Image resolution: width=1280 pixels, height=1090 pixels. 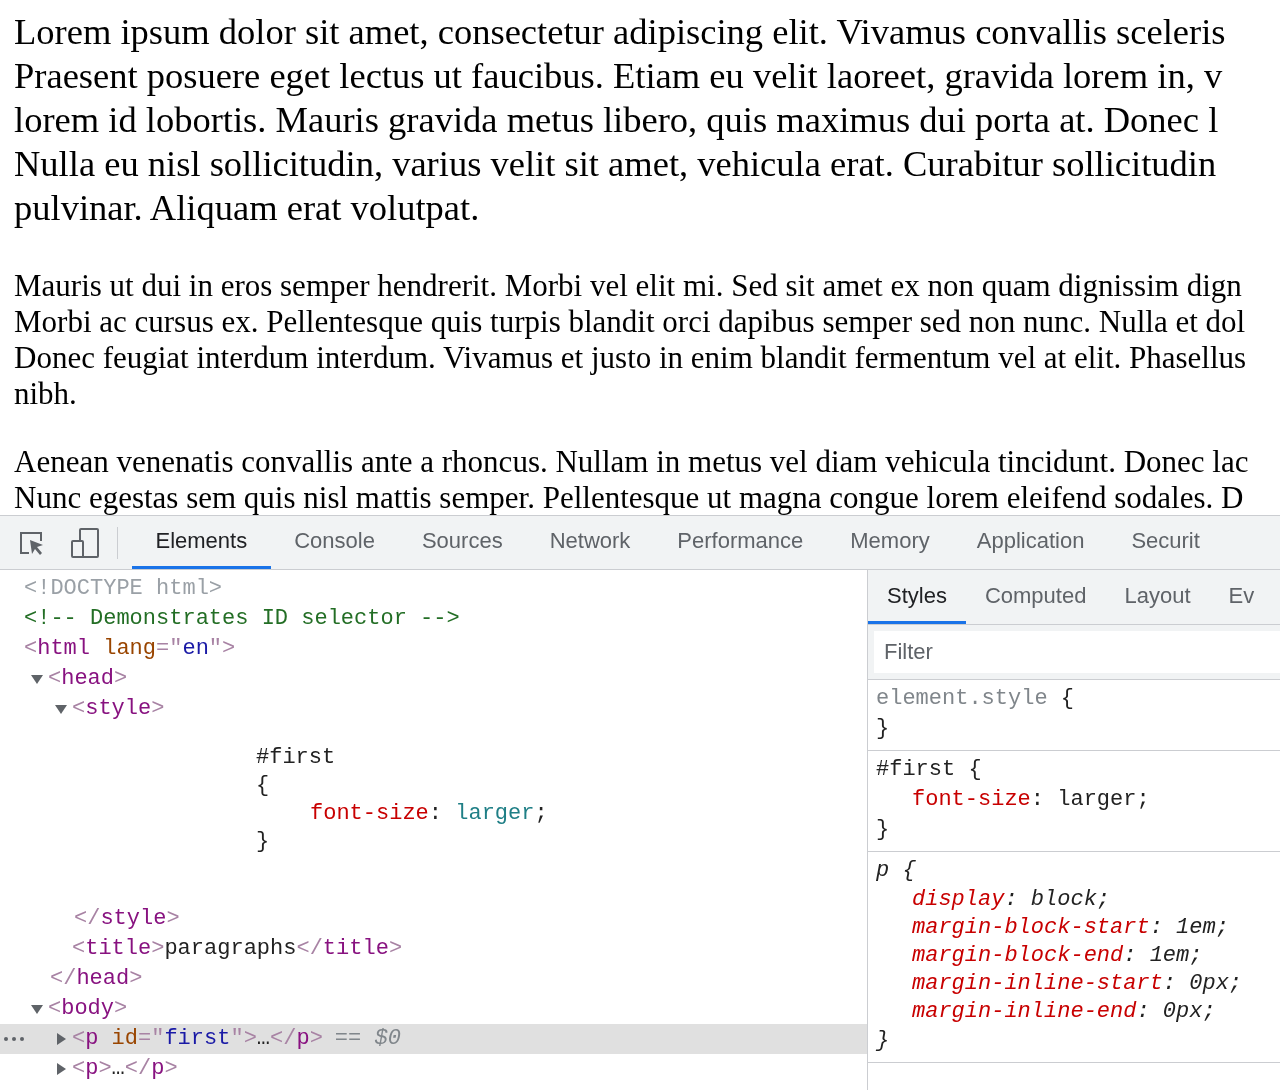 I want to click on paragraph-text-line: nibh., so click(x=45, y=394).